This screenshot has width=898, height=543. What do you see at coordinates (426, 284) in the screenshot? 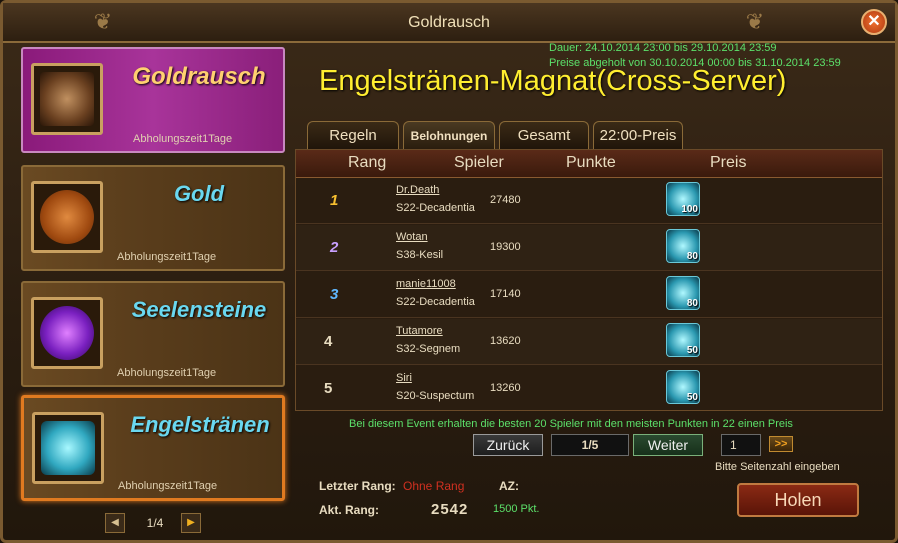
I see `player-name-link: manie11008` at bounding box center [426, 284].